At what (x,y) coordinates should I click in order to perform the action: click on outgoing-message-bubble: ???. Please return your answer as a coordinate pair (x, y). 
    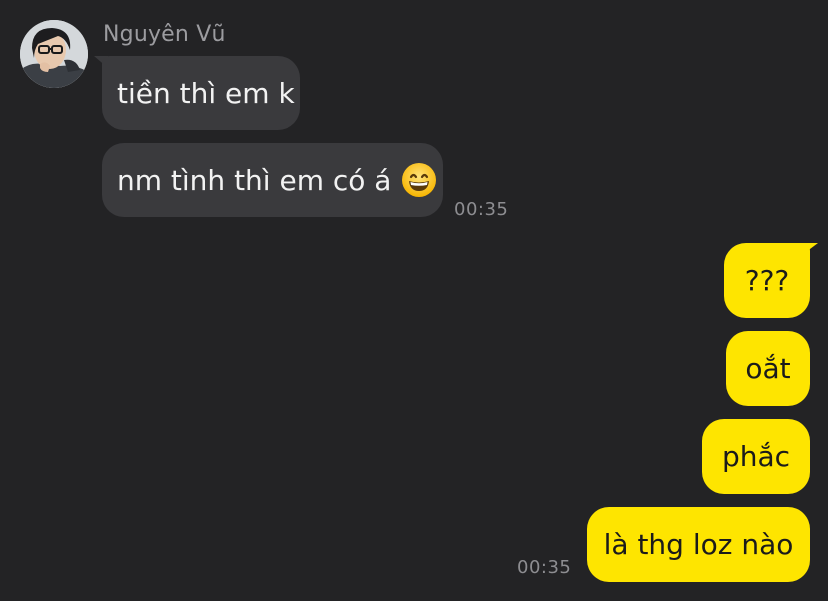
    Looking at the image, I should click on (767, 280).